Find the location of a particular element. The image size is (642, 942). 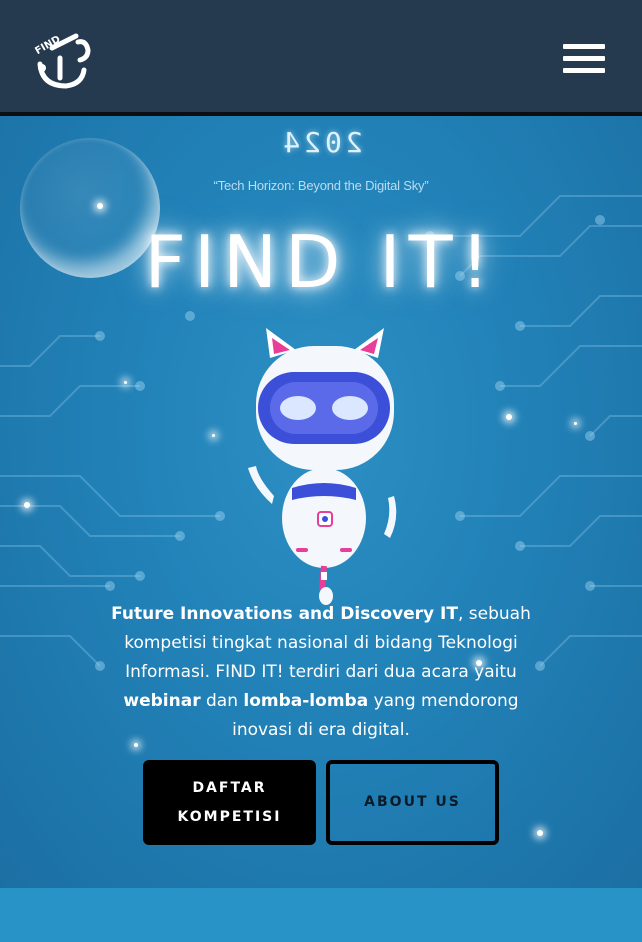

next-section-strip is located at coordinates (321, 915).